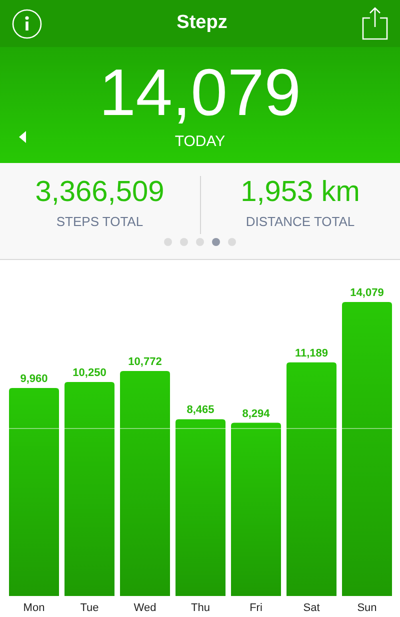 The width and height of the screenshot is (400, 617). I want to click on app-title: Stepz, so click(202, 23).